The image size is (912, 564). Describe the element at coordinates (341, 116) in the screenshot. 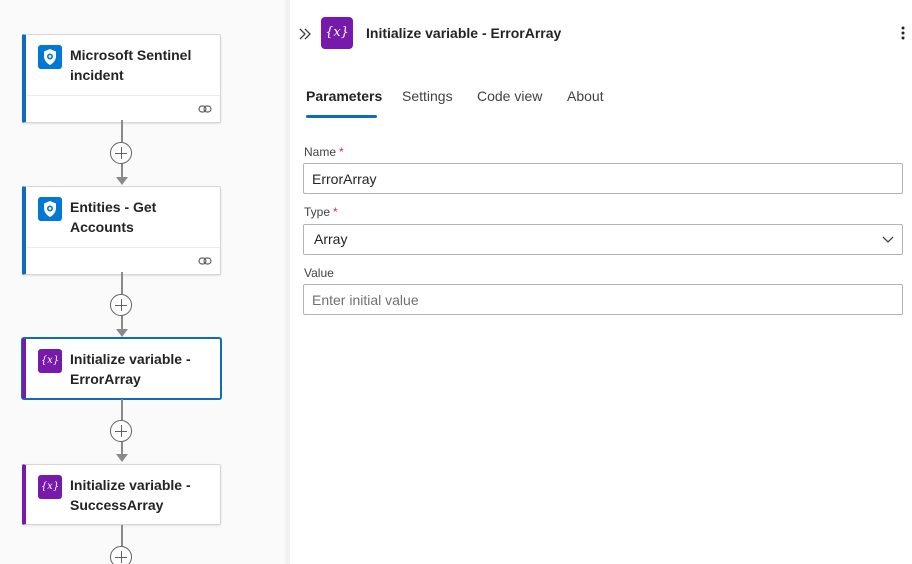

I see `active-tab-indicator` at that location.